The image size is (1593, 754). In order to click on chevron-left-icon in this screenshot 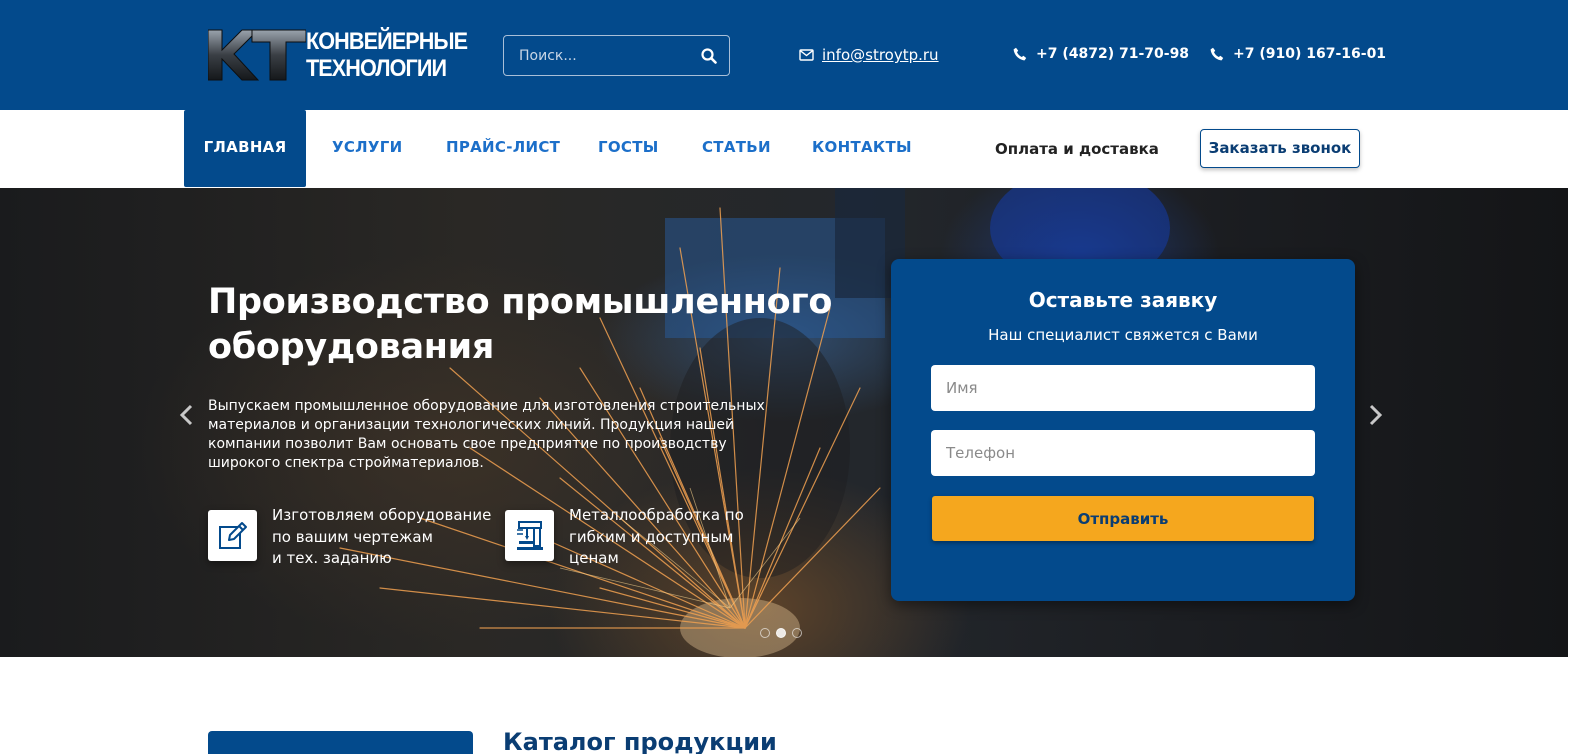, I will do `click(186, 415)`.